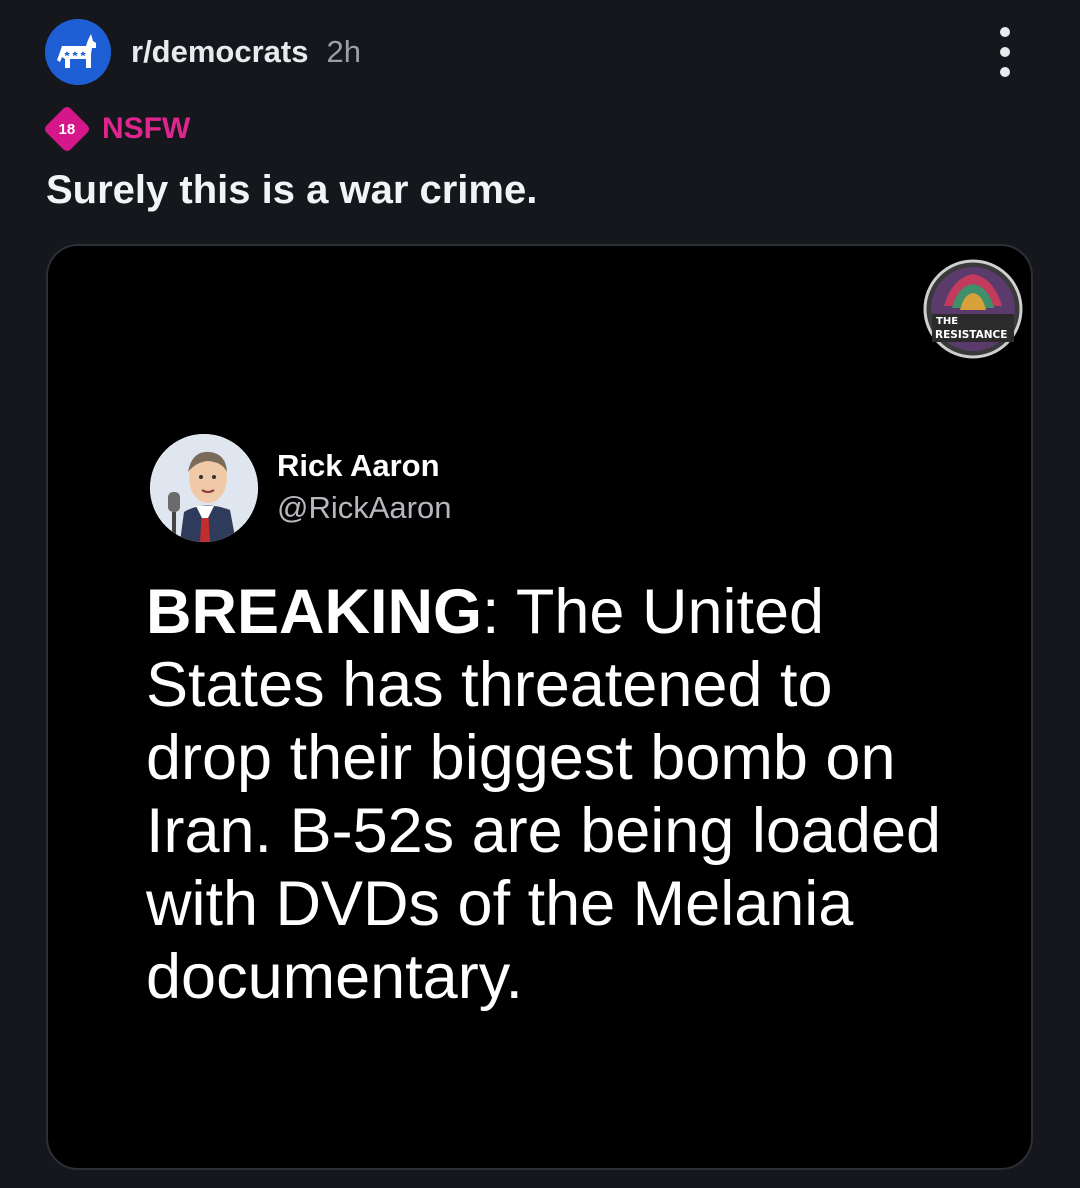 The height and width of the screenshot is (1188, 1080). Describe the element at coordinates (343, 51) in the screenshot. I see `post-age: 2h` at that location.